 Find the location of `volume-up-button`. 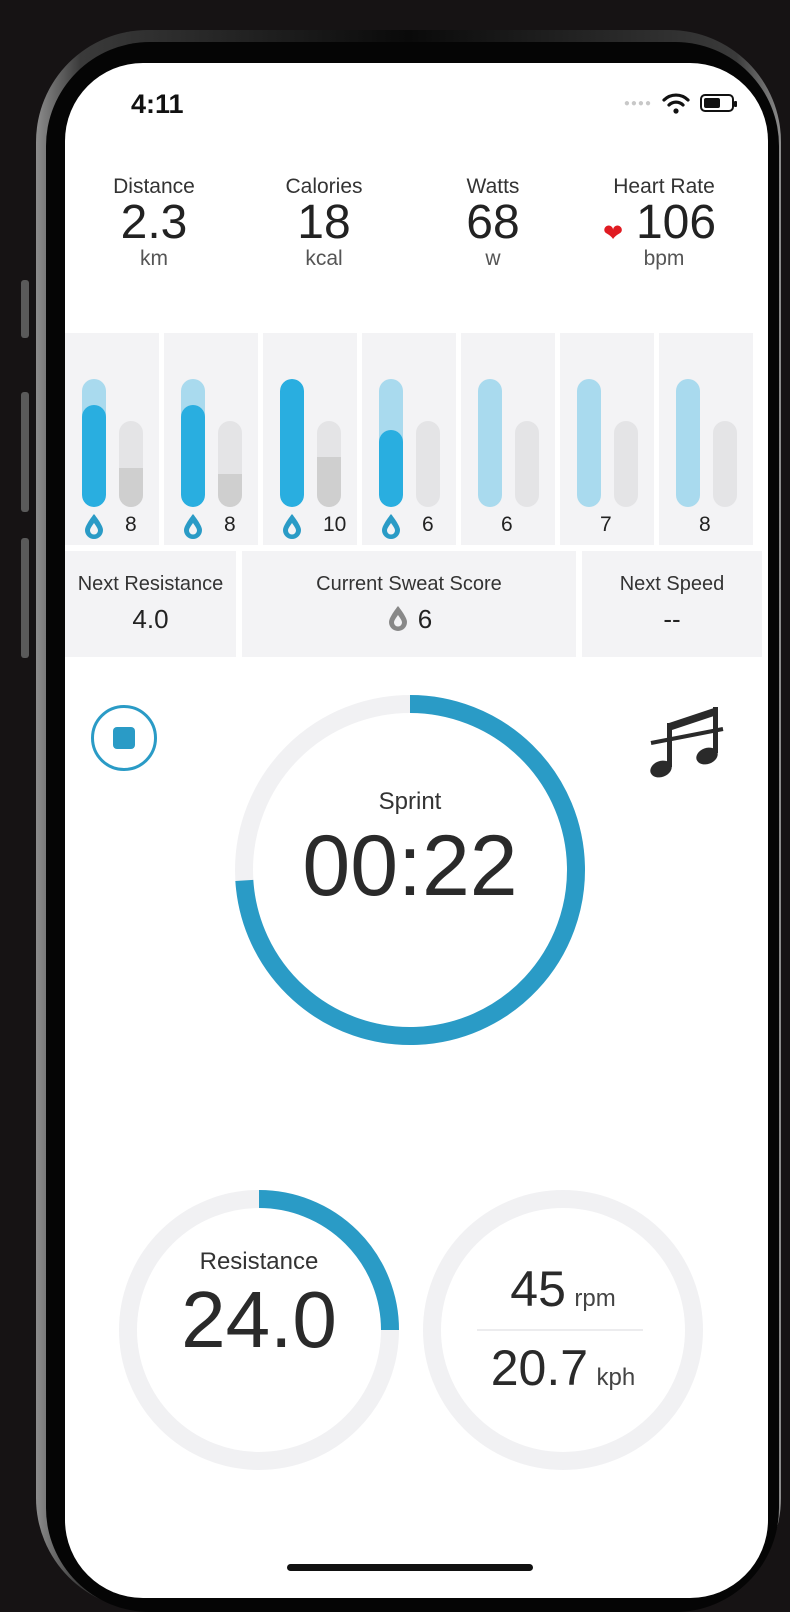

volume-up-button is located at coordinates (25, 452).